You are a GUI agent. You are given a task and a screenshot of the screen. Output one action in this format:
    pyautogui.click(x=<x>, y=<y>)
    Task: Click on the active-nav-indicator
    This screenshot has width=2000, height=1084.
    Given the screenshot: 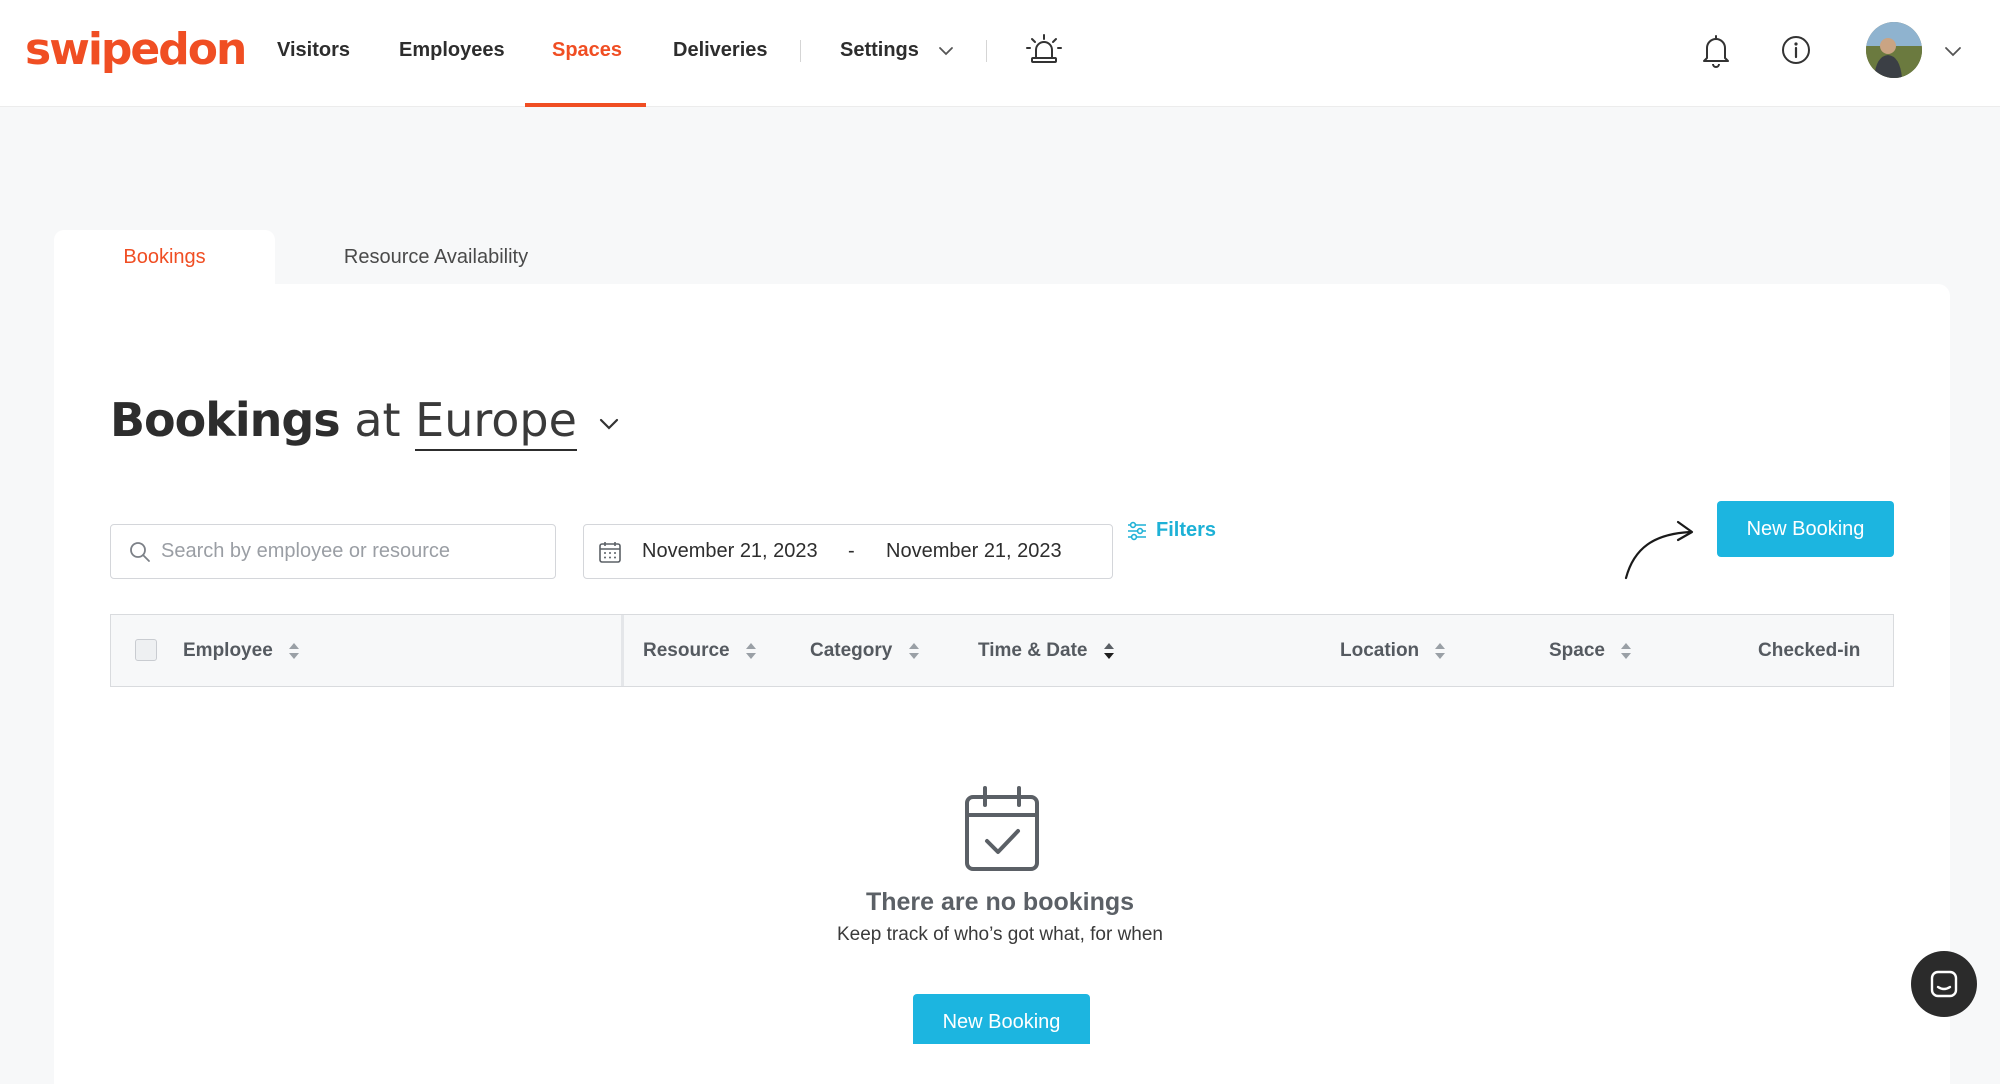 What is the action you would take?
    pyautogui.click(x=585, y=105)
    